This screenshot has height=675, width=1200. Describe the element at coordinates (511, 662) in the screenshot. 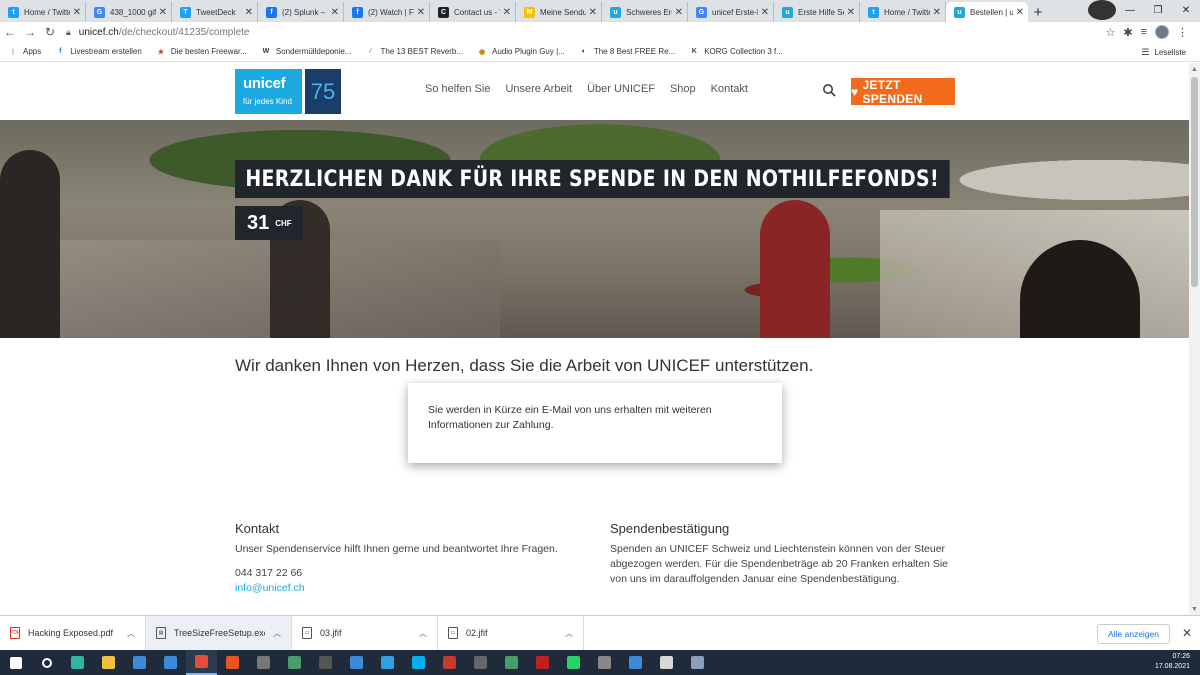

I see `snip-icon` at that location.